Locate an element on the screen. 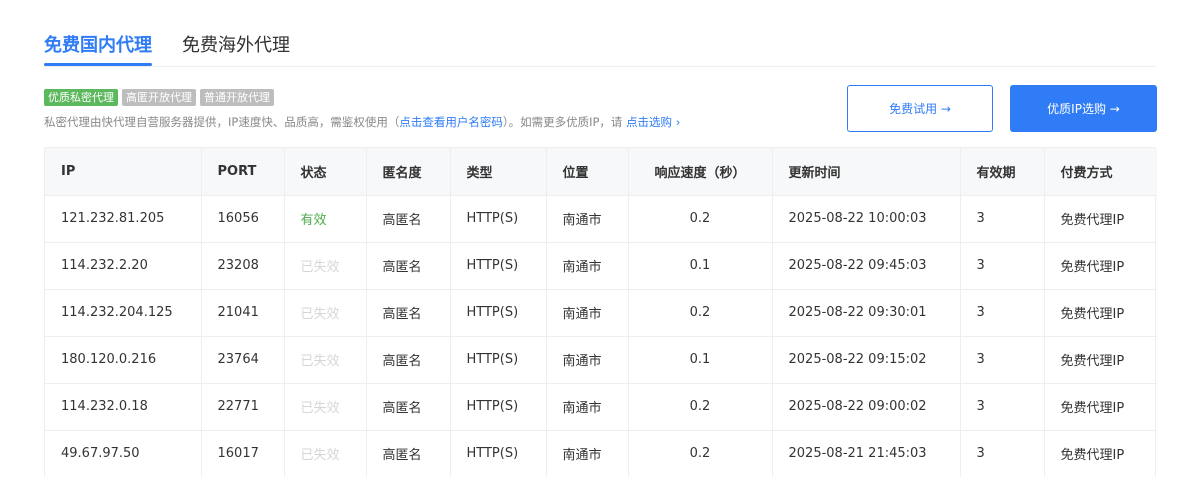 Image resolution: width=1200 pixels, height=489 pixels. column-header: 匿名度 is located at coordinates (408, 171).